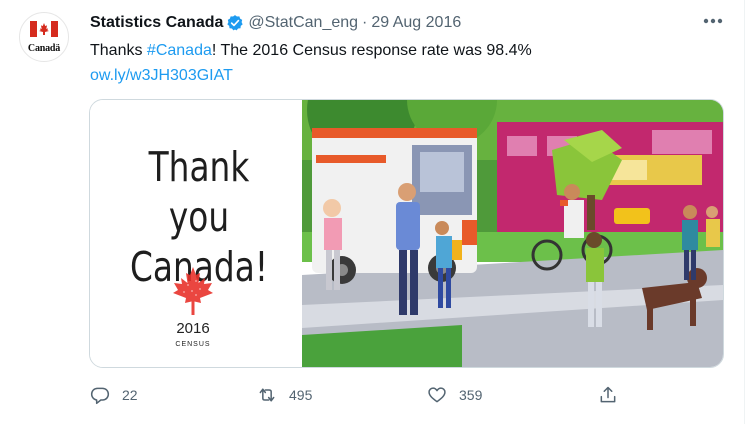  I want to click on retweet-icon, so click(267, 395).